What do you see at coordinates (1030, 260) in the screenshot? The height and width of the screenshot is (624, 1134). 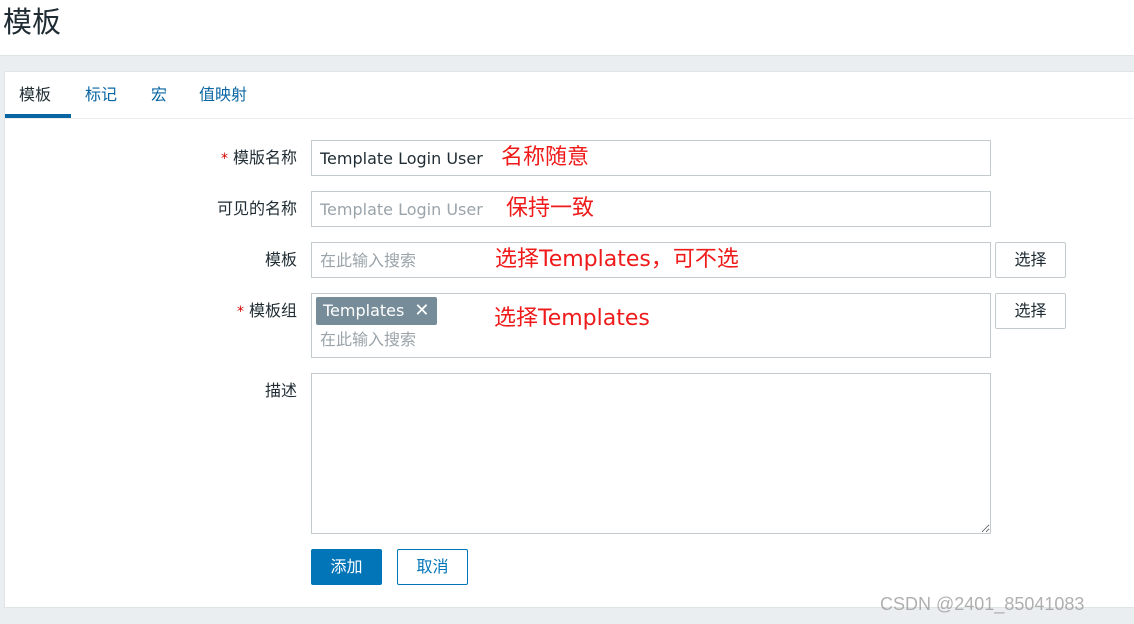 I see `templates-select-button: 选择` at bounding box center [1030, 260].